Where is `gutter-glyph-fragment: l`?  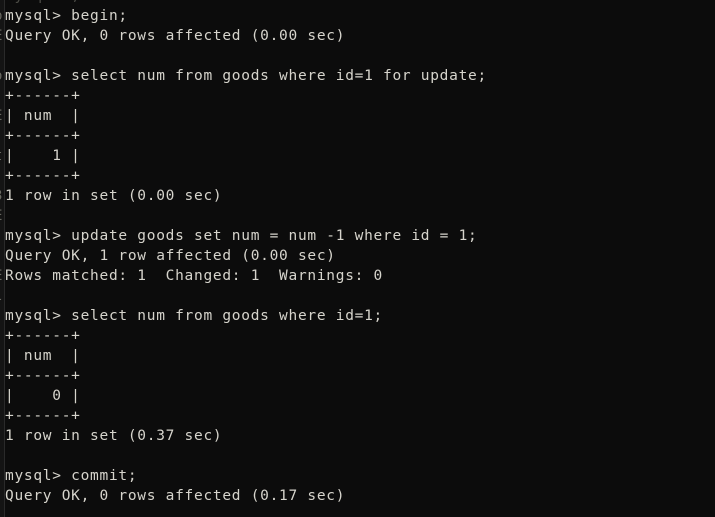 gutter-glyph-fragment: l is located at coordinates (1, 296).